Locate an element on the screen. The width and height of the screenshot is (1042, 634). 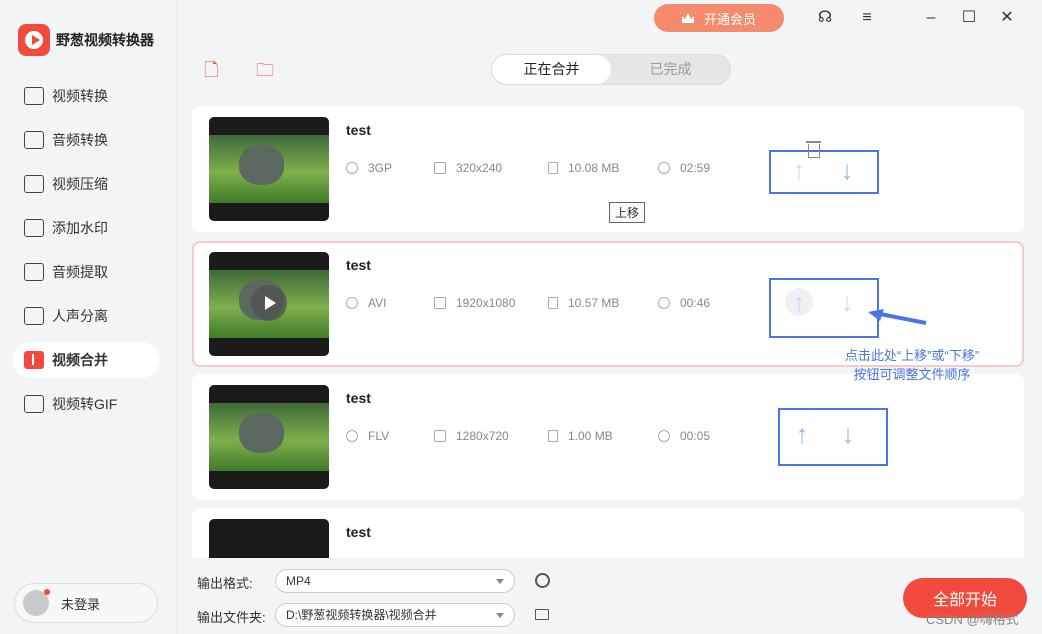
sidebar-item-label: 视频合并 is located at coordinates (80, 360).